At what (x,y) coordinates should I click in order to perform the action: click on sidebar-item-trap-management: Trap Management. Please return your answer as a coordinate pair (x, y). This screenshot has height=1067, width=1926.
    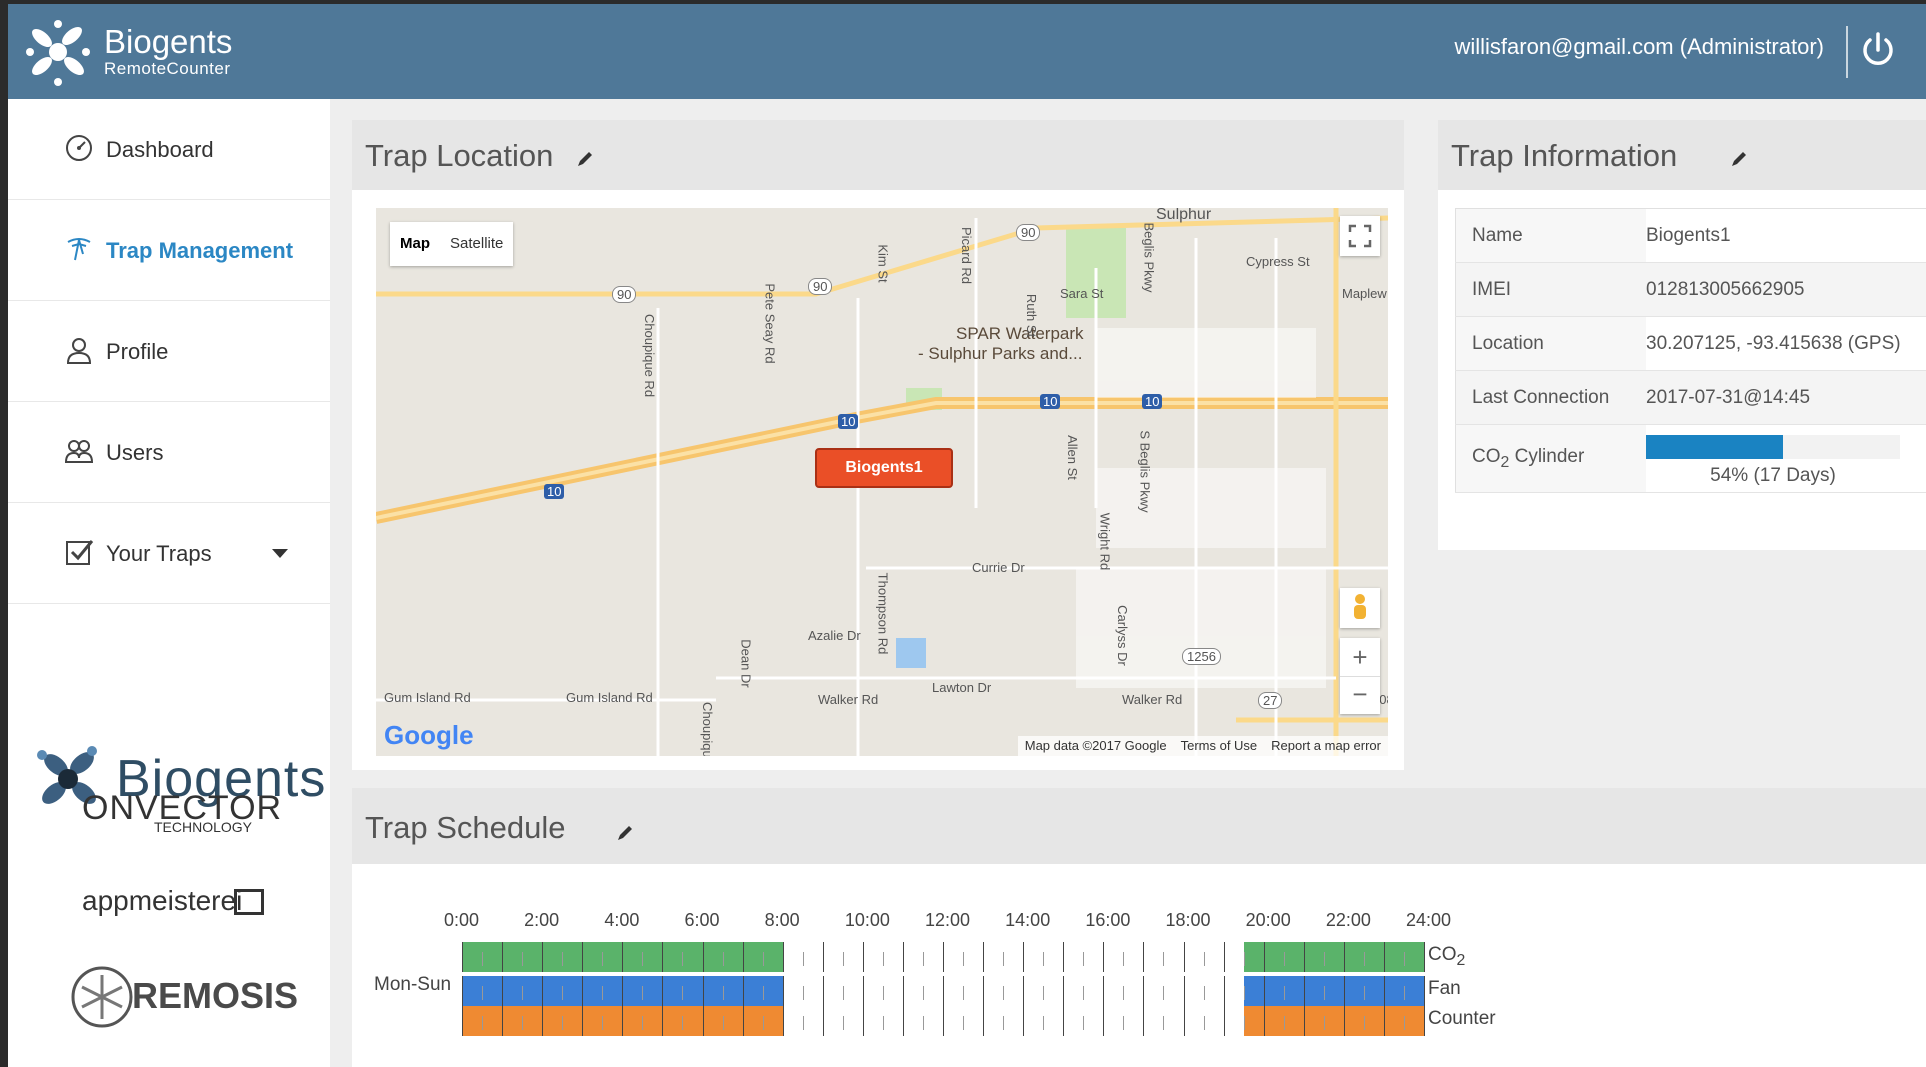
    Looking at the image, I should click on (169, 250).